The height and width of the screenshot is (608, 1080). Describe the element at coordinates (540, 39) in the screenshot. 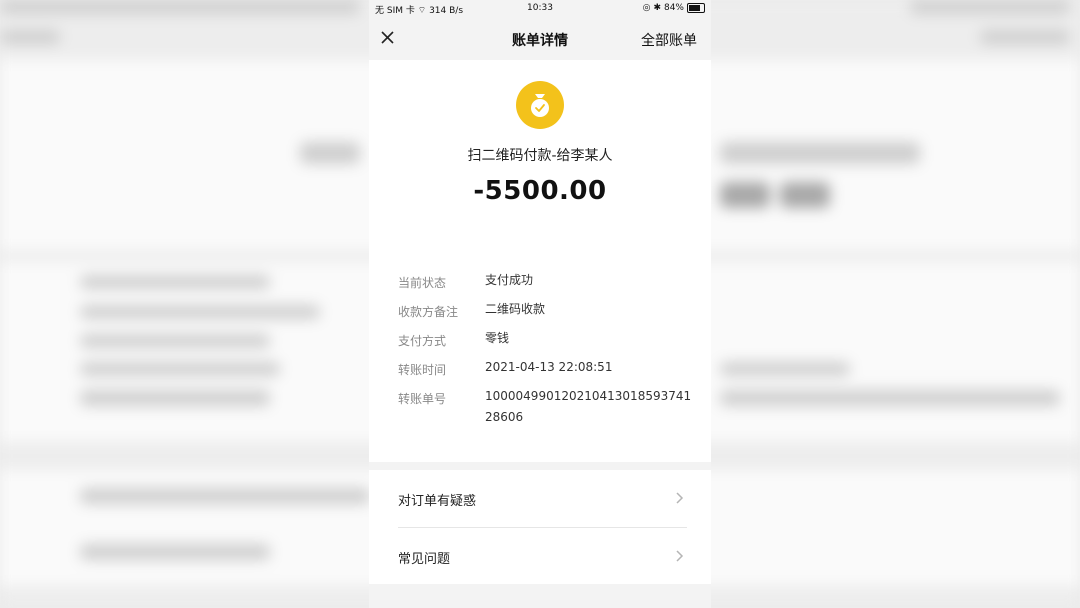

I see `navigation-bar: 账单详情 全部账单` at that location.